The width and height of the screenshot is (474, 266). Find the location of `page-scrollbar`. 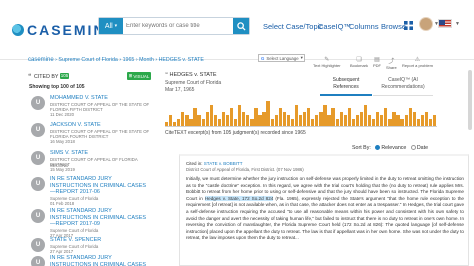

page-scrollbar is located at coordinates (470, 100).